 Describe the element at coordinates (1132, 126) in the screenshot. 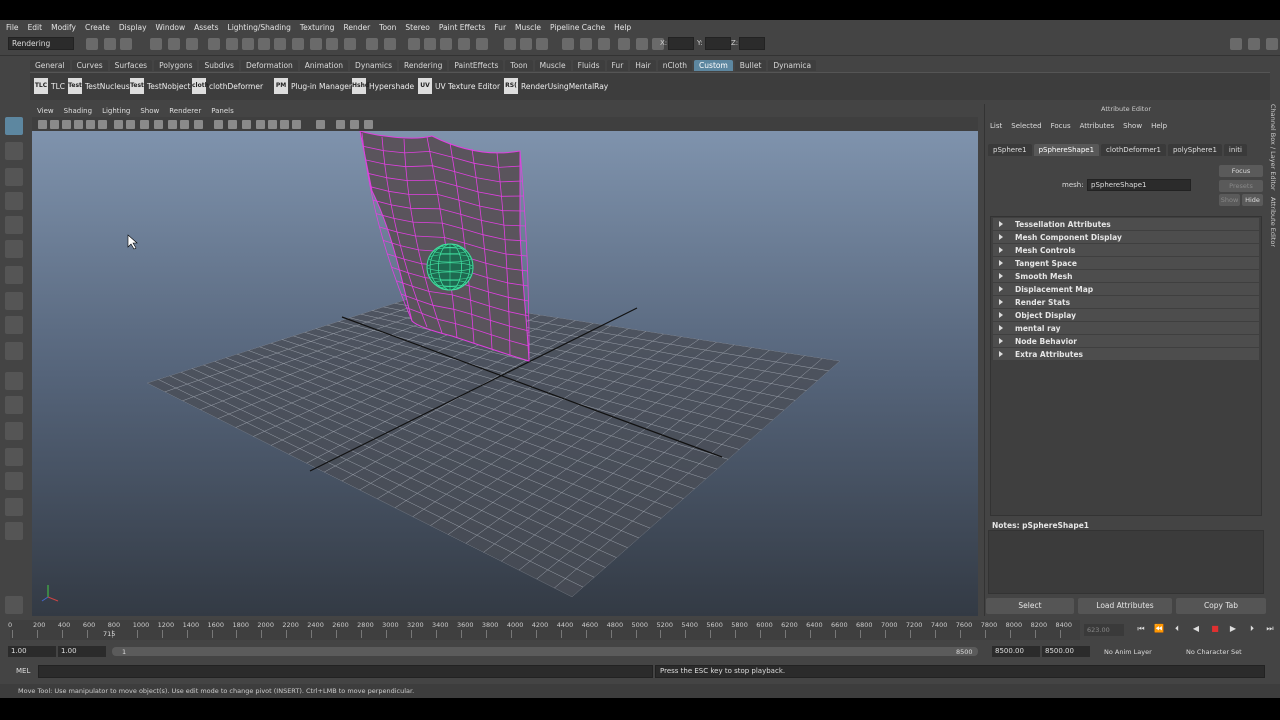

I see `ae-menu-show: Show` at that location.